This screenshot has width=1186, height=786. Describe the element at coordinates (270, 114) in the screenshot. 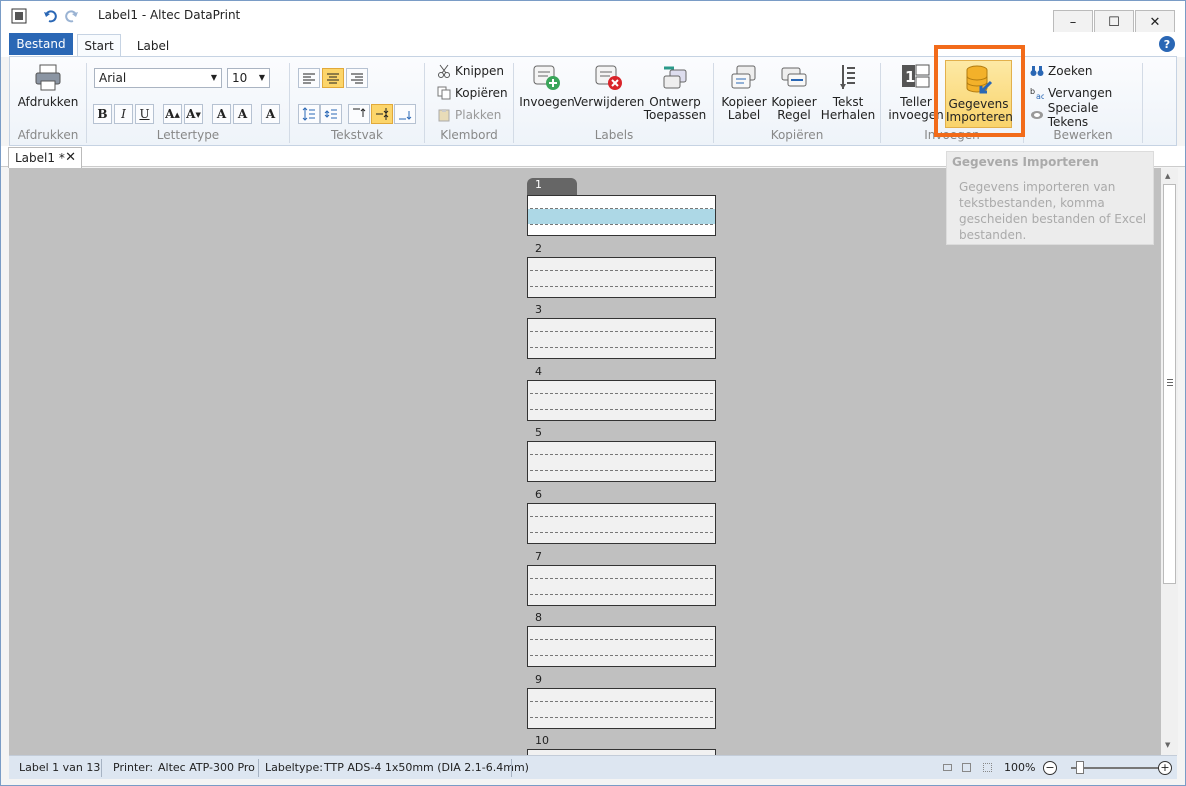

I see `text-height-icon: A` at that location.